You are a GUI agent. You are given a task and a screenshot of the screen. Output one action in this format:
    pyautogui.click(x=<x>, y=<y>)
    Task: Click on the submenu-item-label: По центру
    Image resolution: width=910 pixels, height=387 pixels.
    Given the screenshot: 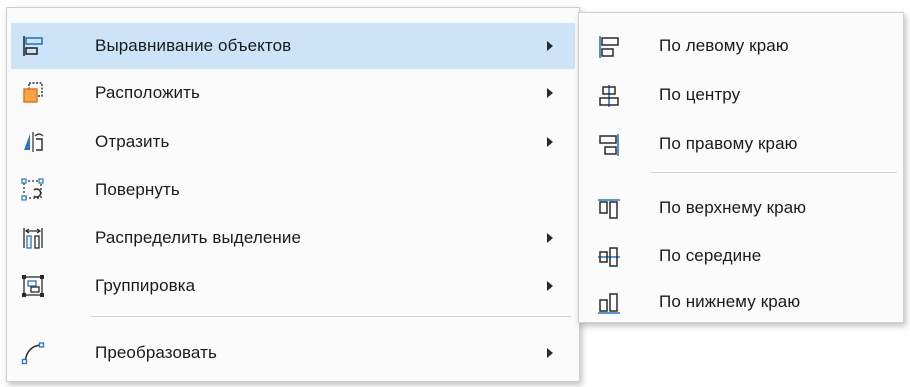 What is the action you would take?
    pyautogui.click(x=700, y=94)
    